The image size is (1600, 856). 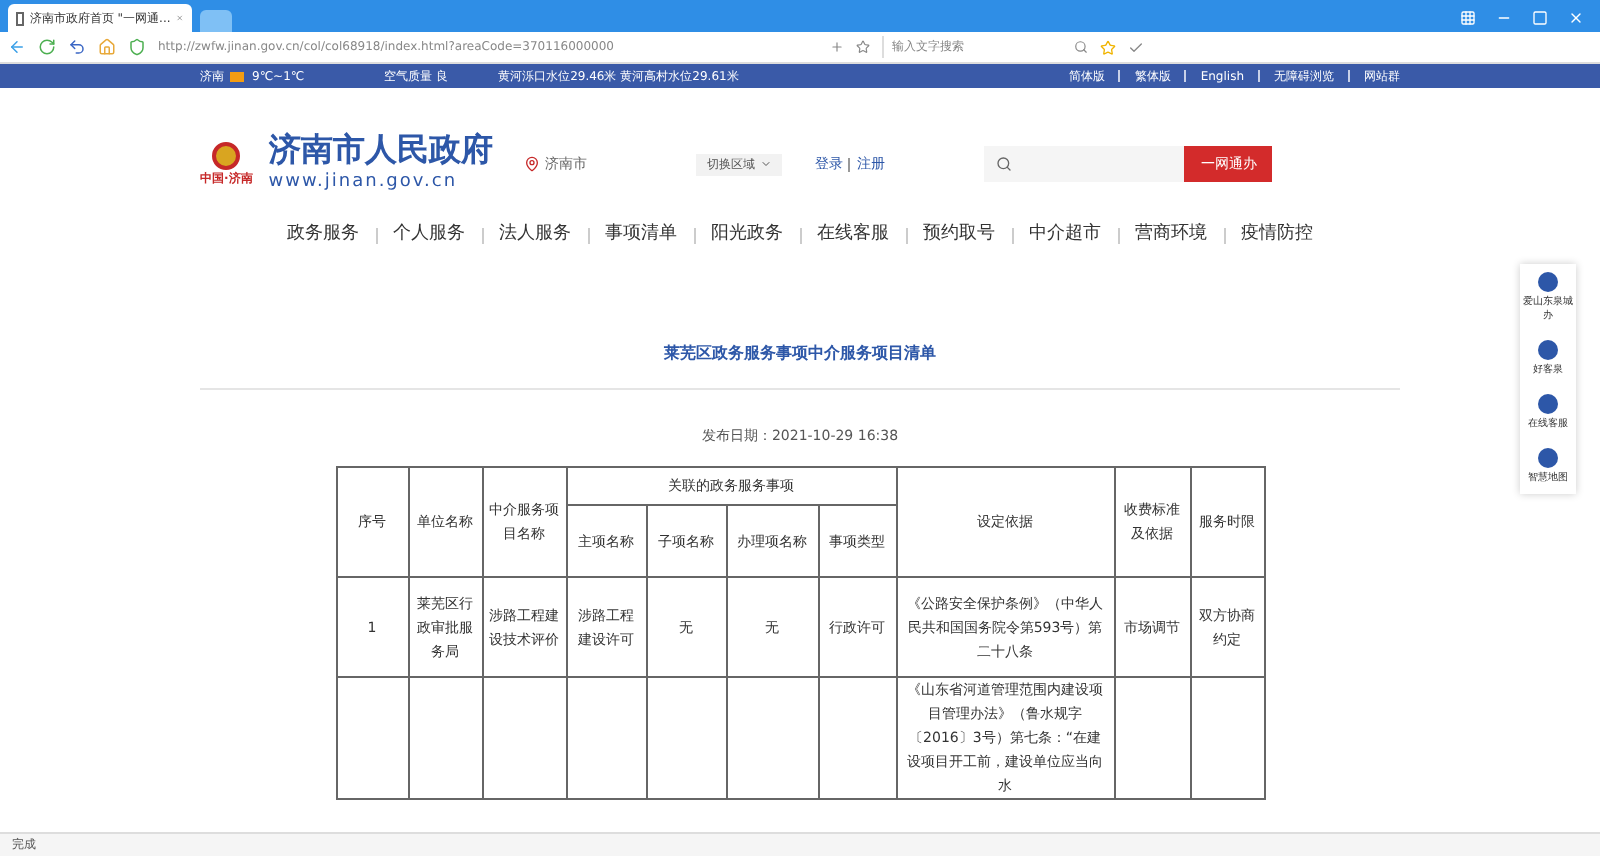 I want to click on nav-link: 疫情防控, so click(x=1277, y=236).